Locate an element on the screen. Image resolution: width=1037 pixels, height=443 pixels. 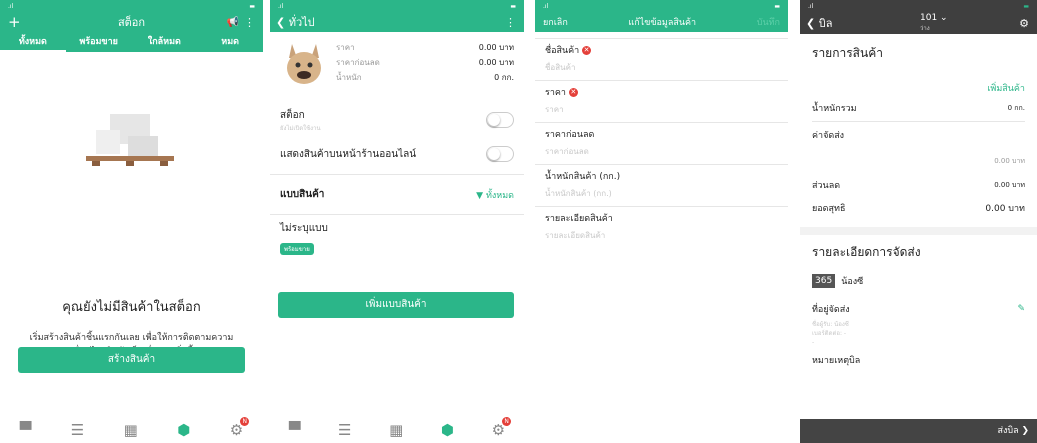
online-toggle is located at coordinates (500, 154).